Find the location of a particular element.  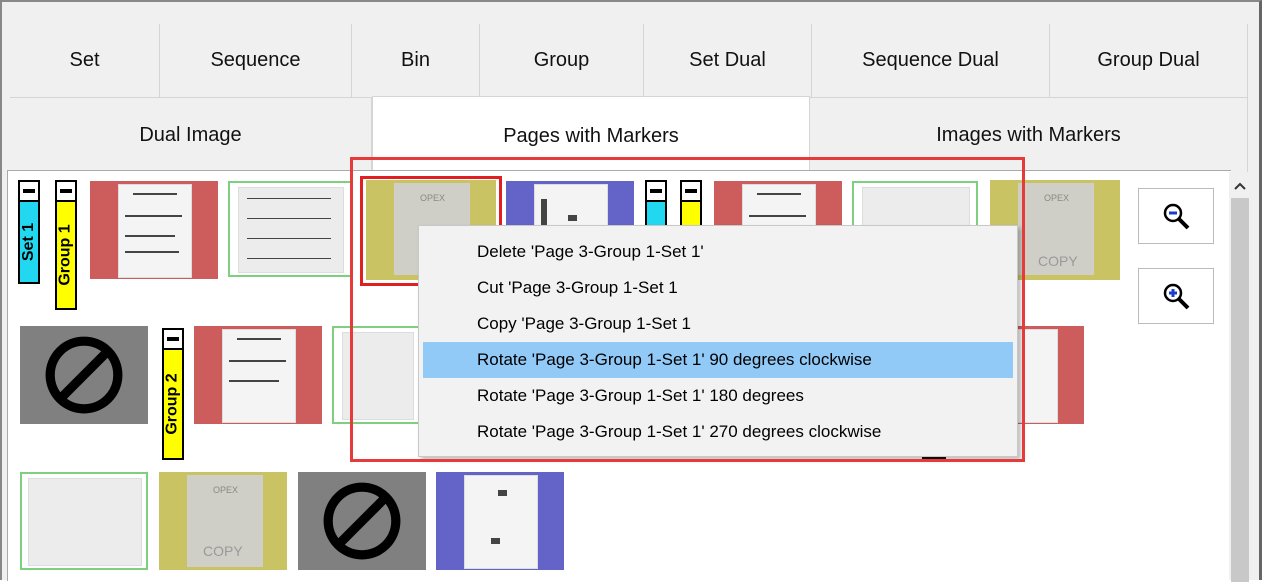

group-marker-label: Group 2 is located at coordinates (172, 404).